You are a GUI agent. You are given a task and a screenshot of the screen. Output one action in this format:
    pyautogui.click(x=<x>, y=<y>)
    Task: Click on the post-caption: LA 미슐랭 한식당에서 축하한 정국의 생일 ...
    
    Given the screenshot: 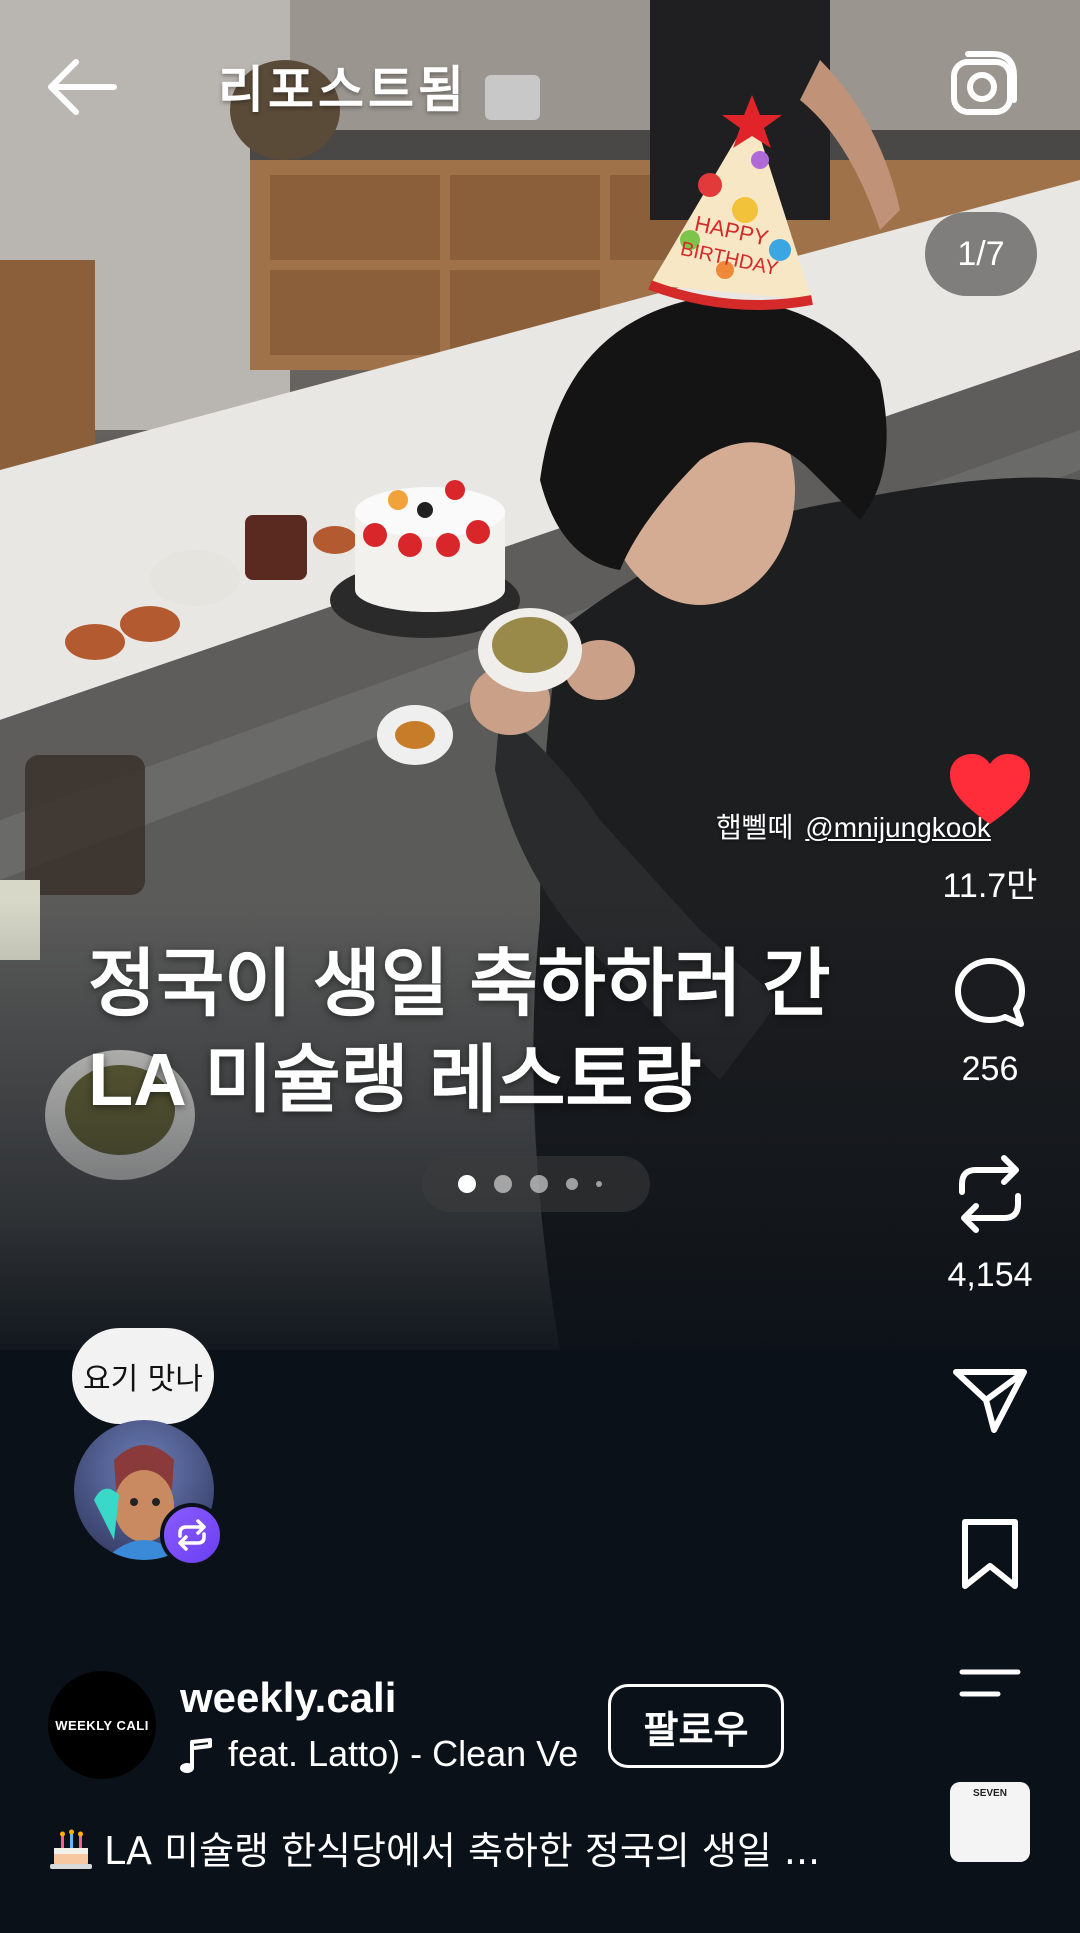 What is the action you would take?
    pyautogui.click(x=434, y=1847)
    